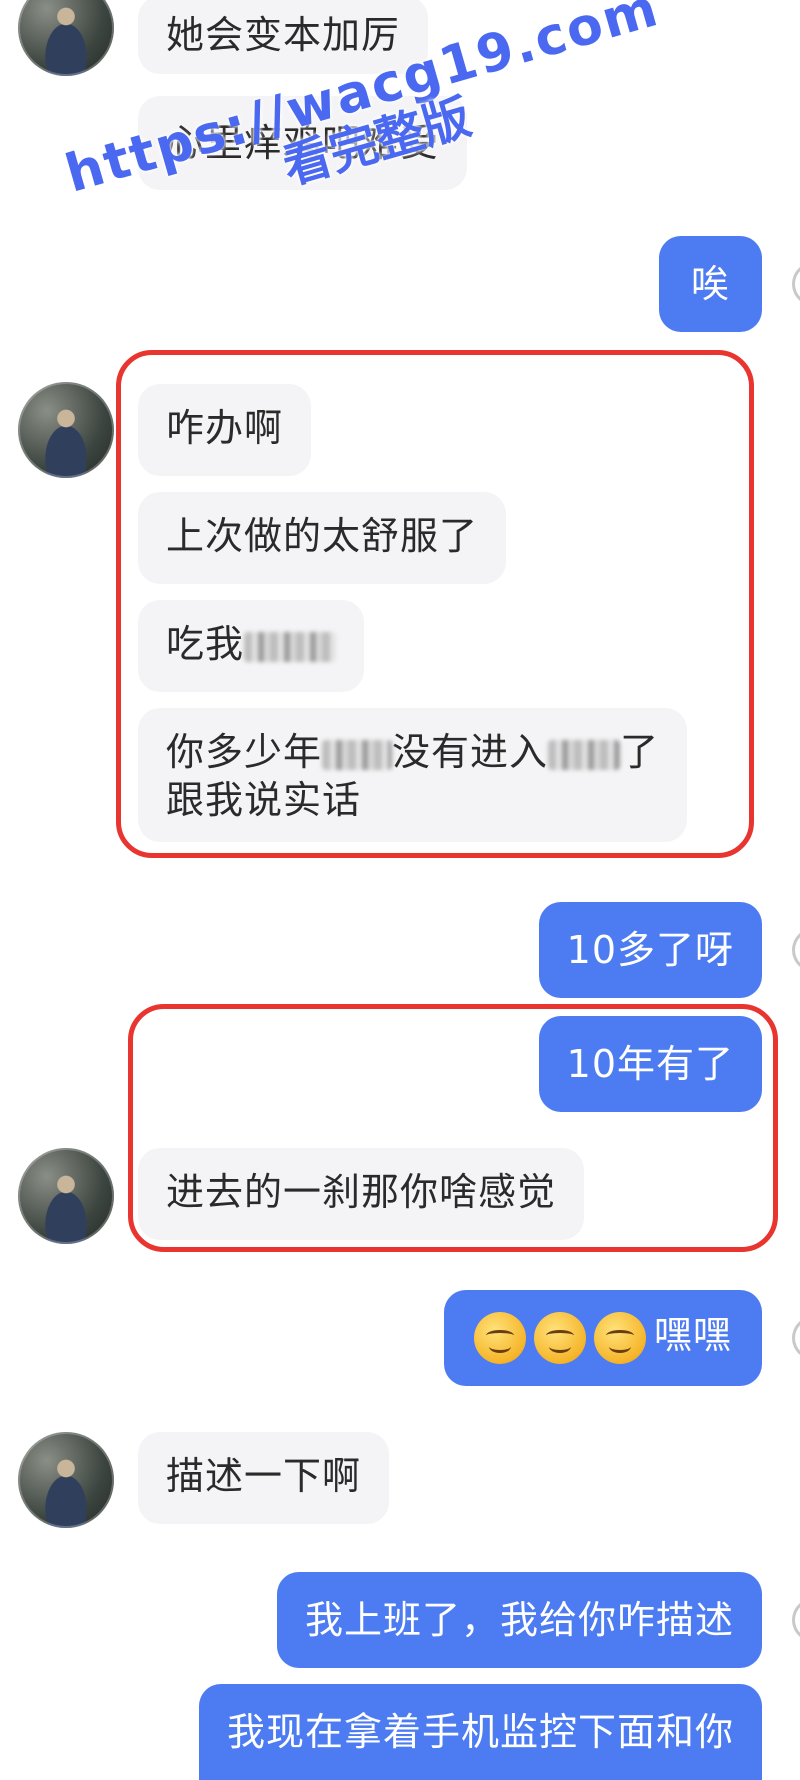 The width and height of the screenshot is (800, 1780). I want to click on message-text: 你多少年, so click(244, 752).